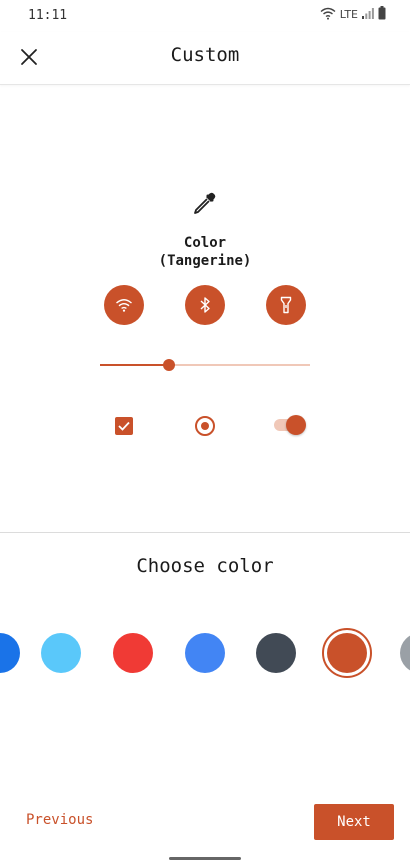  Describe the element at coordinates (59, 820) in the screenshot. I see `previous-button: Previous` at that location.